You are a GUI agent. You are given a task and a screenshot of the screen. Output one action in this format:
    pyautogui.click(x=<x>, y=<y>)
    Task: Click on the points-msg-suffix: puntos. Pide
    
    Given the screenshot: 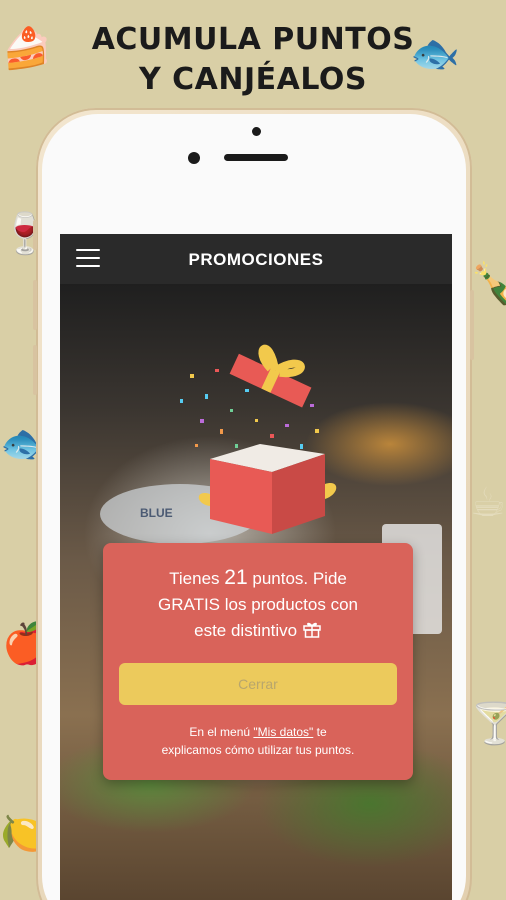 What is the action you would take?
    pyautogui.click(x=299, y=578)
    